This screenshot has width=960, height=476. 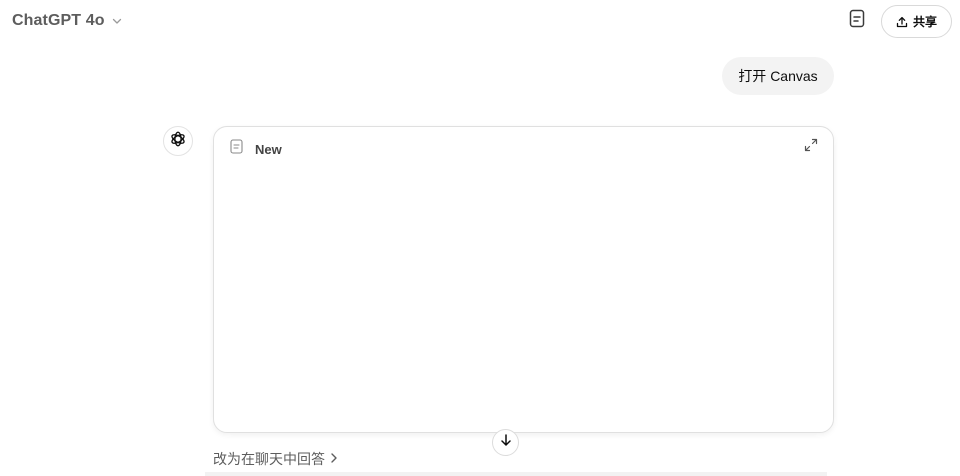 I want to click on scroll-to-bottom-button, so click(x=505, y=442).